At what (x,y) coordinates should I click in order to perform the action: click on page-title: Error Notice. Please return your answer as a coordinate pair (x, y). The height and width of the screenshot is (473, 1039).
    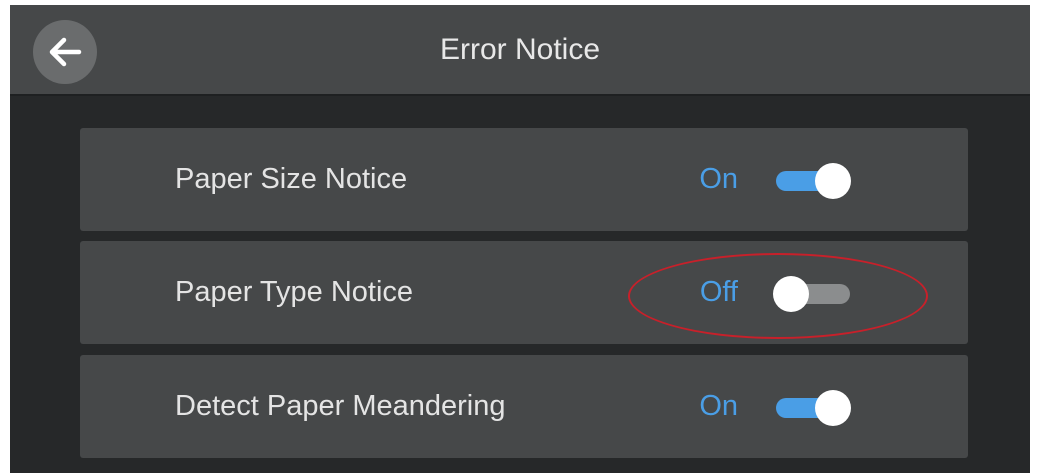
    Looking at the image, I should click on (520, 49).